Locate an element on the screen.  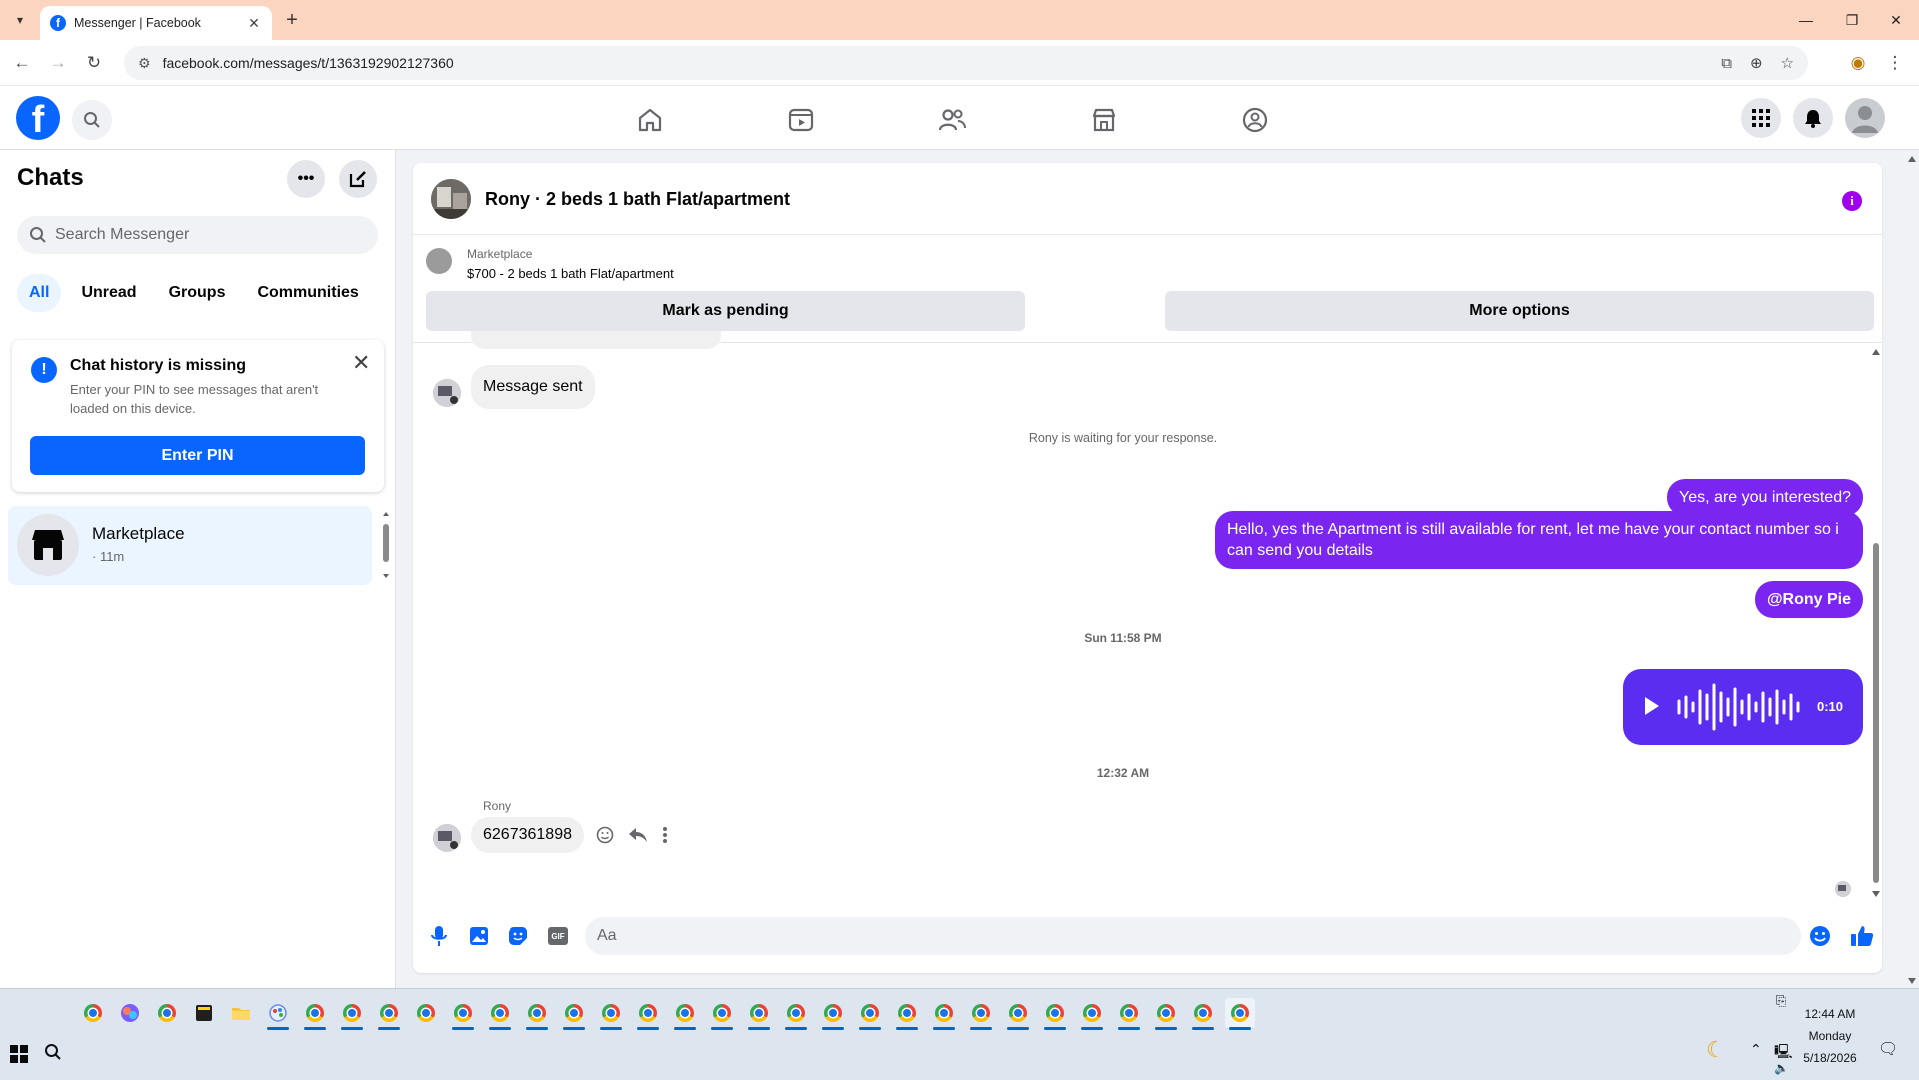
taskbar-chrome-window-active is located at coordinates (1240, 1014).